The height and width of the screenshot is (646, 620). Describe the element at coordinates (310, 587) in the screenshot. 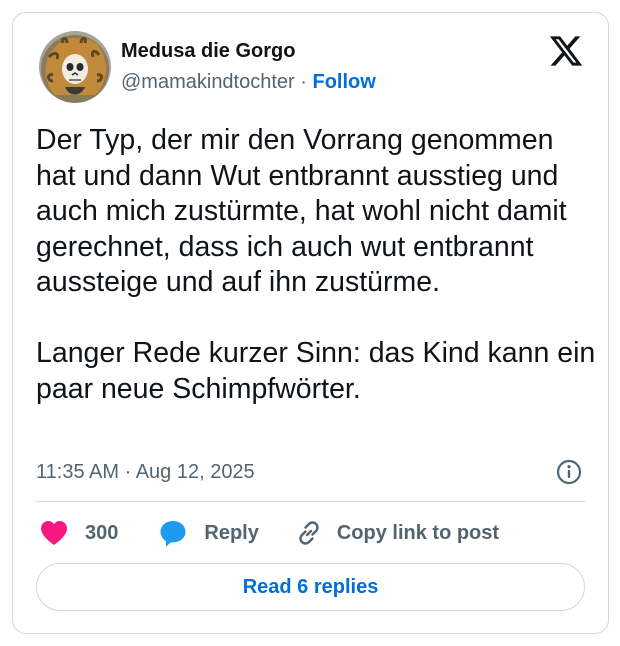

I see `read-replies-button: Read 6 replies` at that location.